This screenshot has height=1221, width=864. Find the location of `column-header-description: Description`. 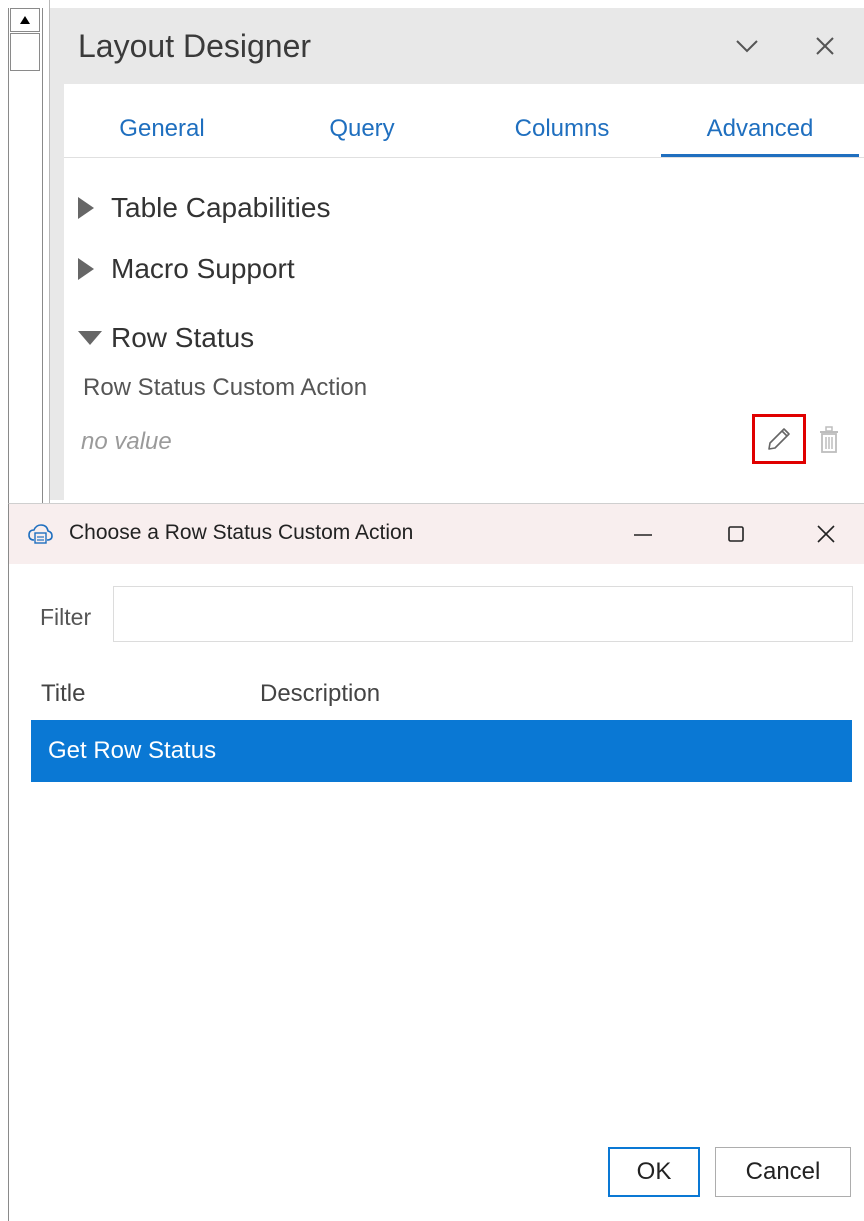

column-header-description: Description is located at coordinates (320, 694).